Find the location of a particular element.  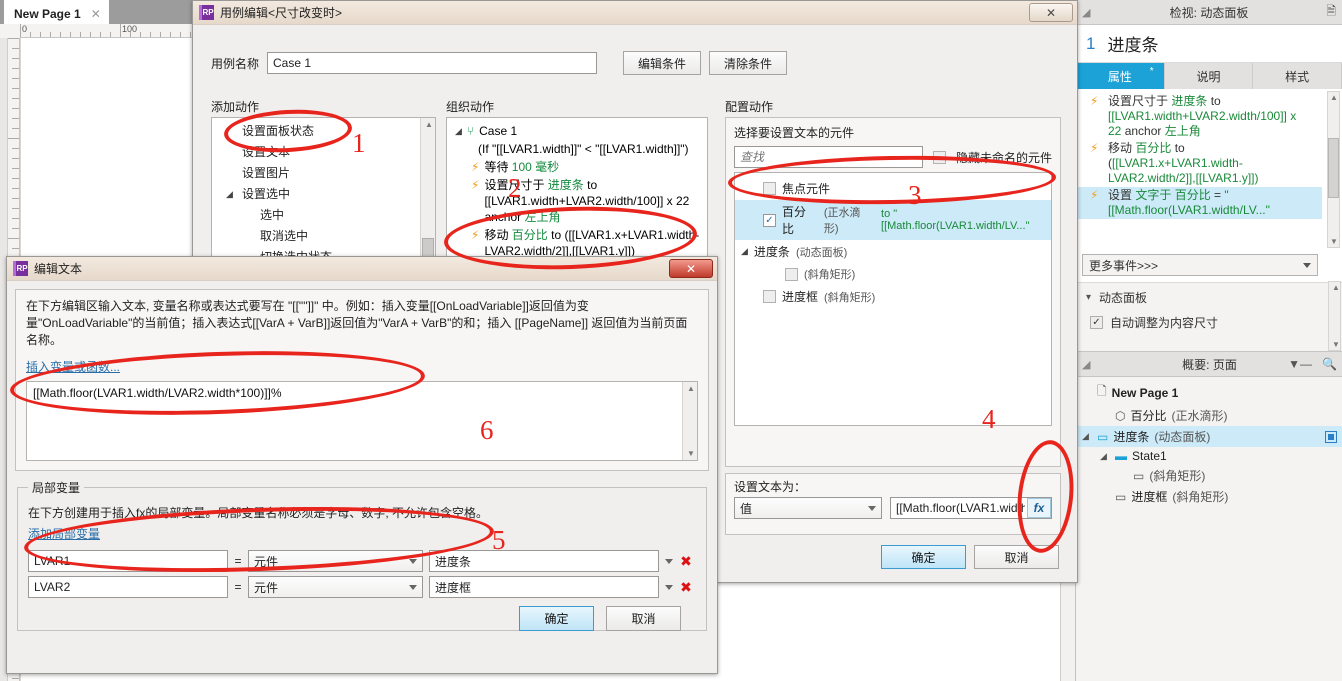

widget-checkbox: ✓ is located at coordinates (769, 220).